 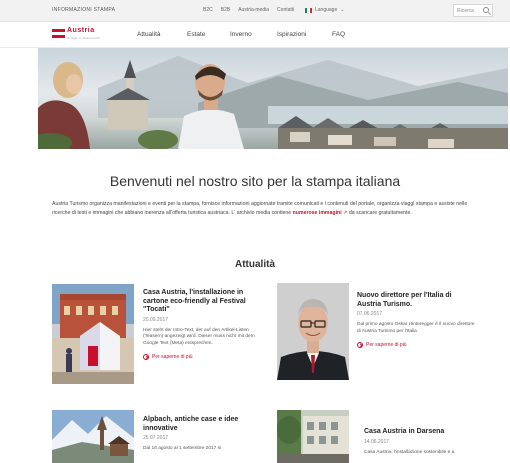 I want to click on nav-item-faq: FAQ, so click(x=338, y=34).